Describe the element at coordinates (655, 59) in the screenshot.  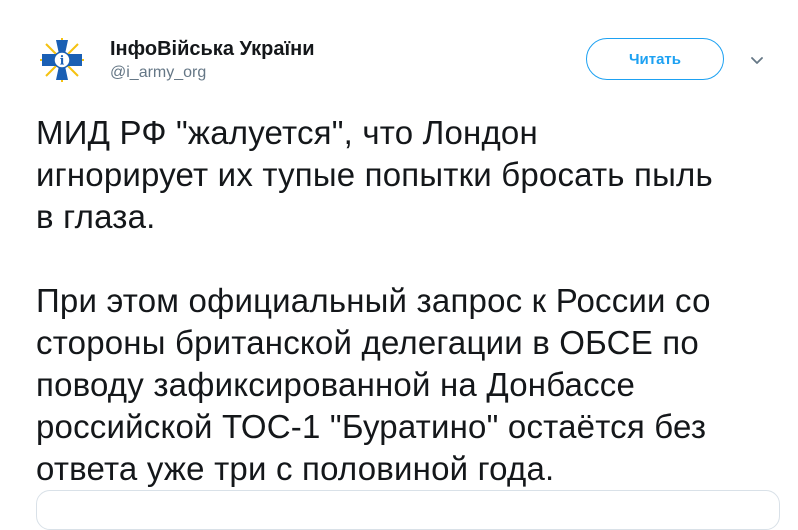
I see `follow-button: Читать` at that location.